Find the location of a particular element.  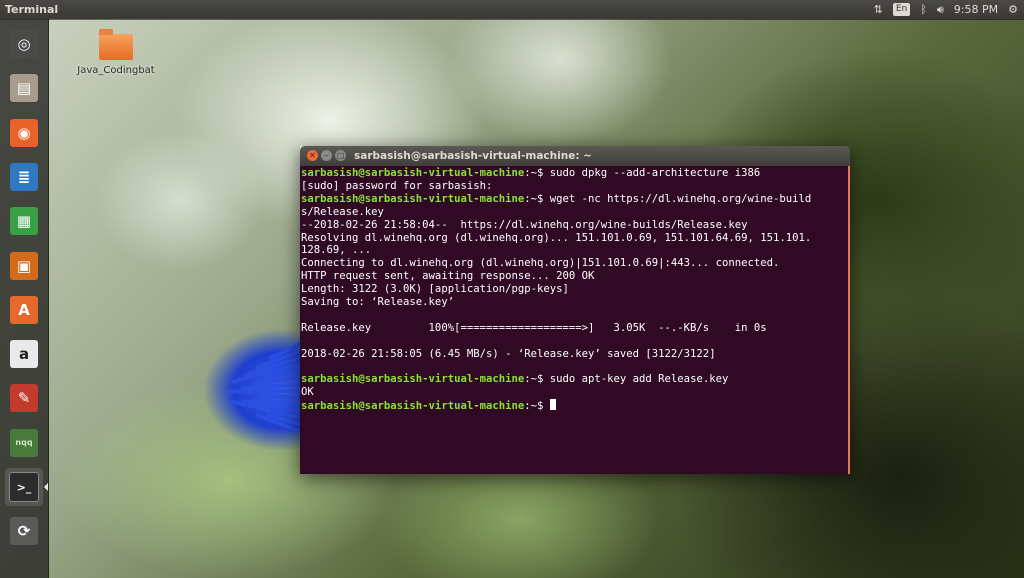

terminal-line-text: s/Release.key is located at coordinates (342, 211).